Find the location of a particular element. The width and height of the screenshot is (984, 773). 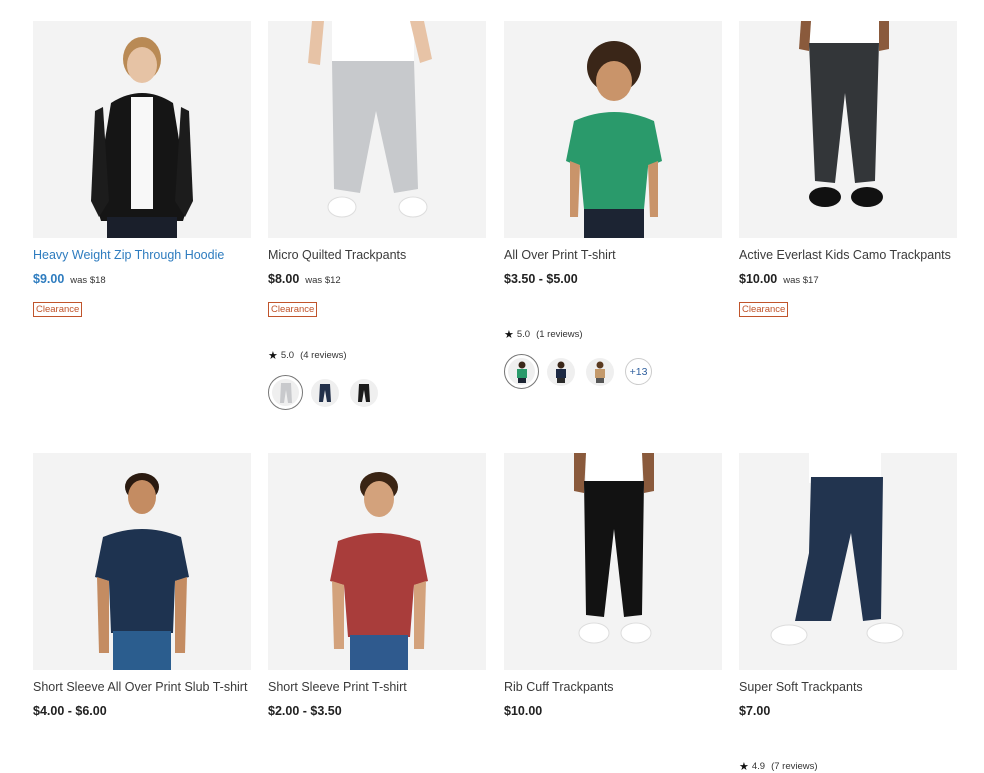

swatch-tan is located at coordinates (600, 371).